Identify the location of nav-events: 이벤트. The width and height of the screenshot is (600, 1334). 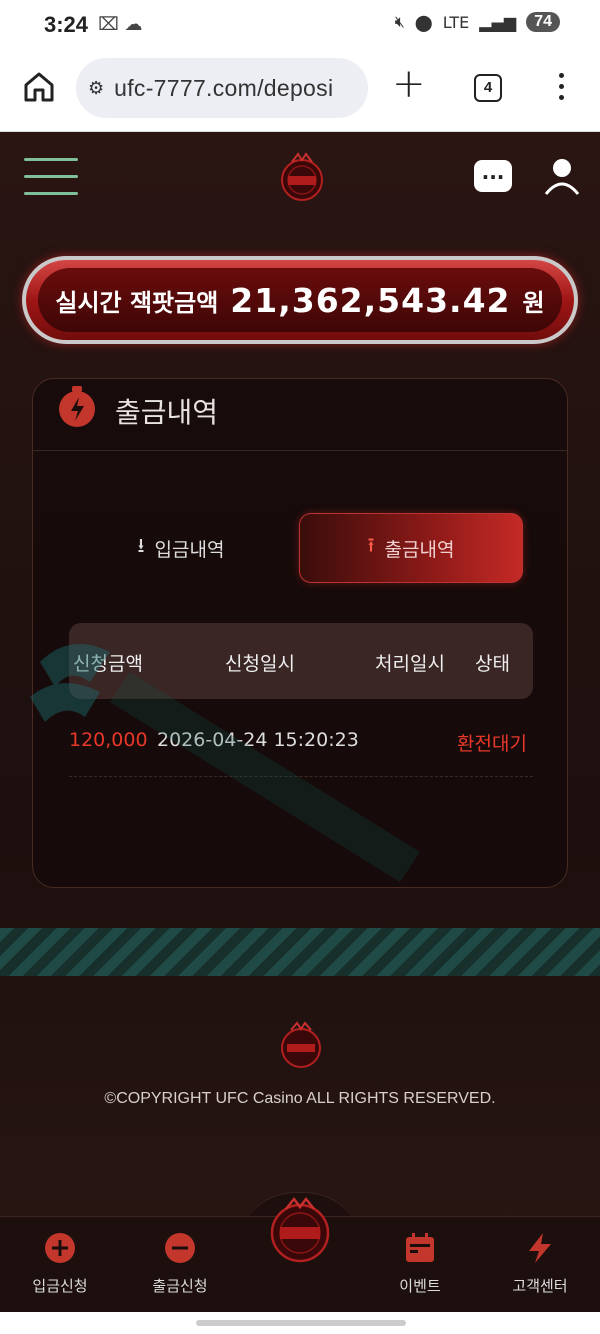
(420, 1263).